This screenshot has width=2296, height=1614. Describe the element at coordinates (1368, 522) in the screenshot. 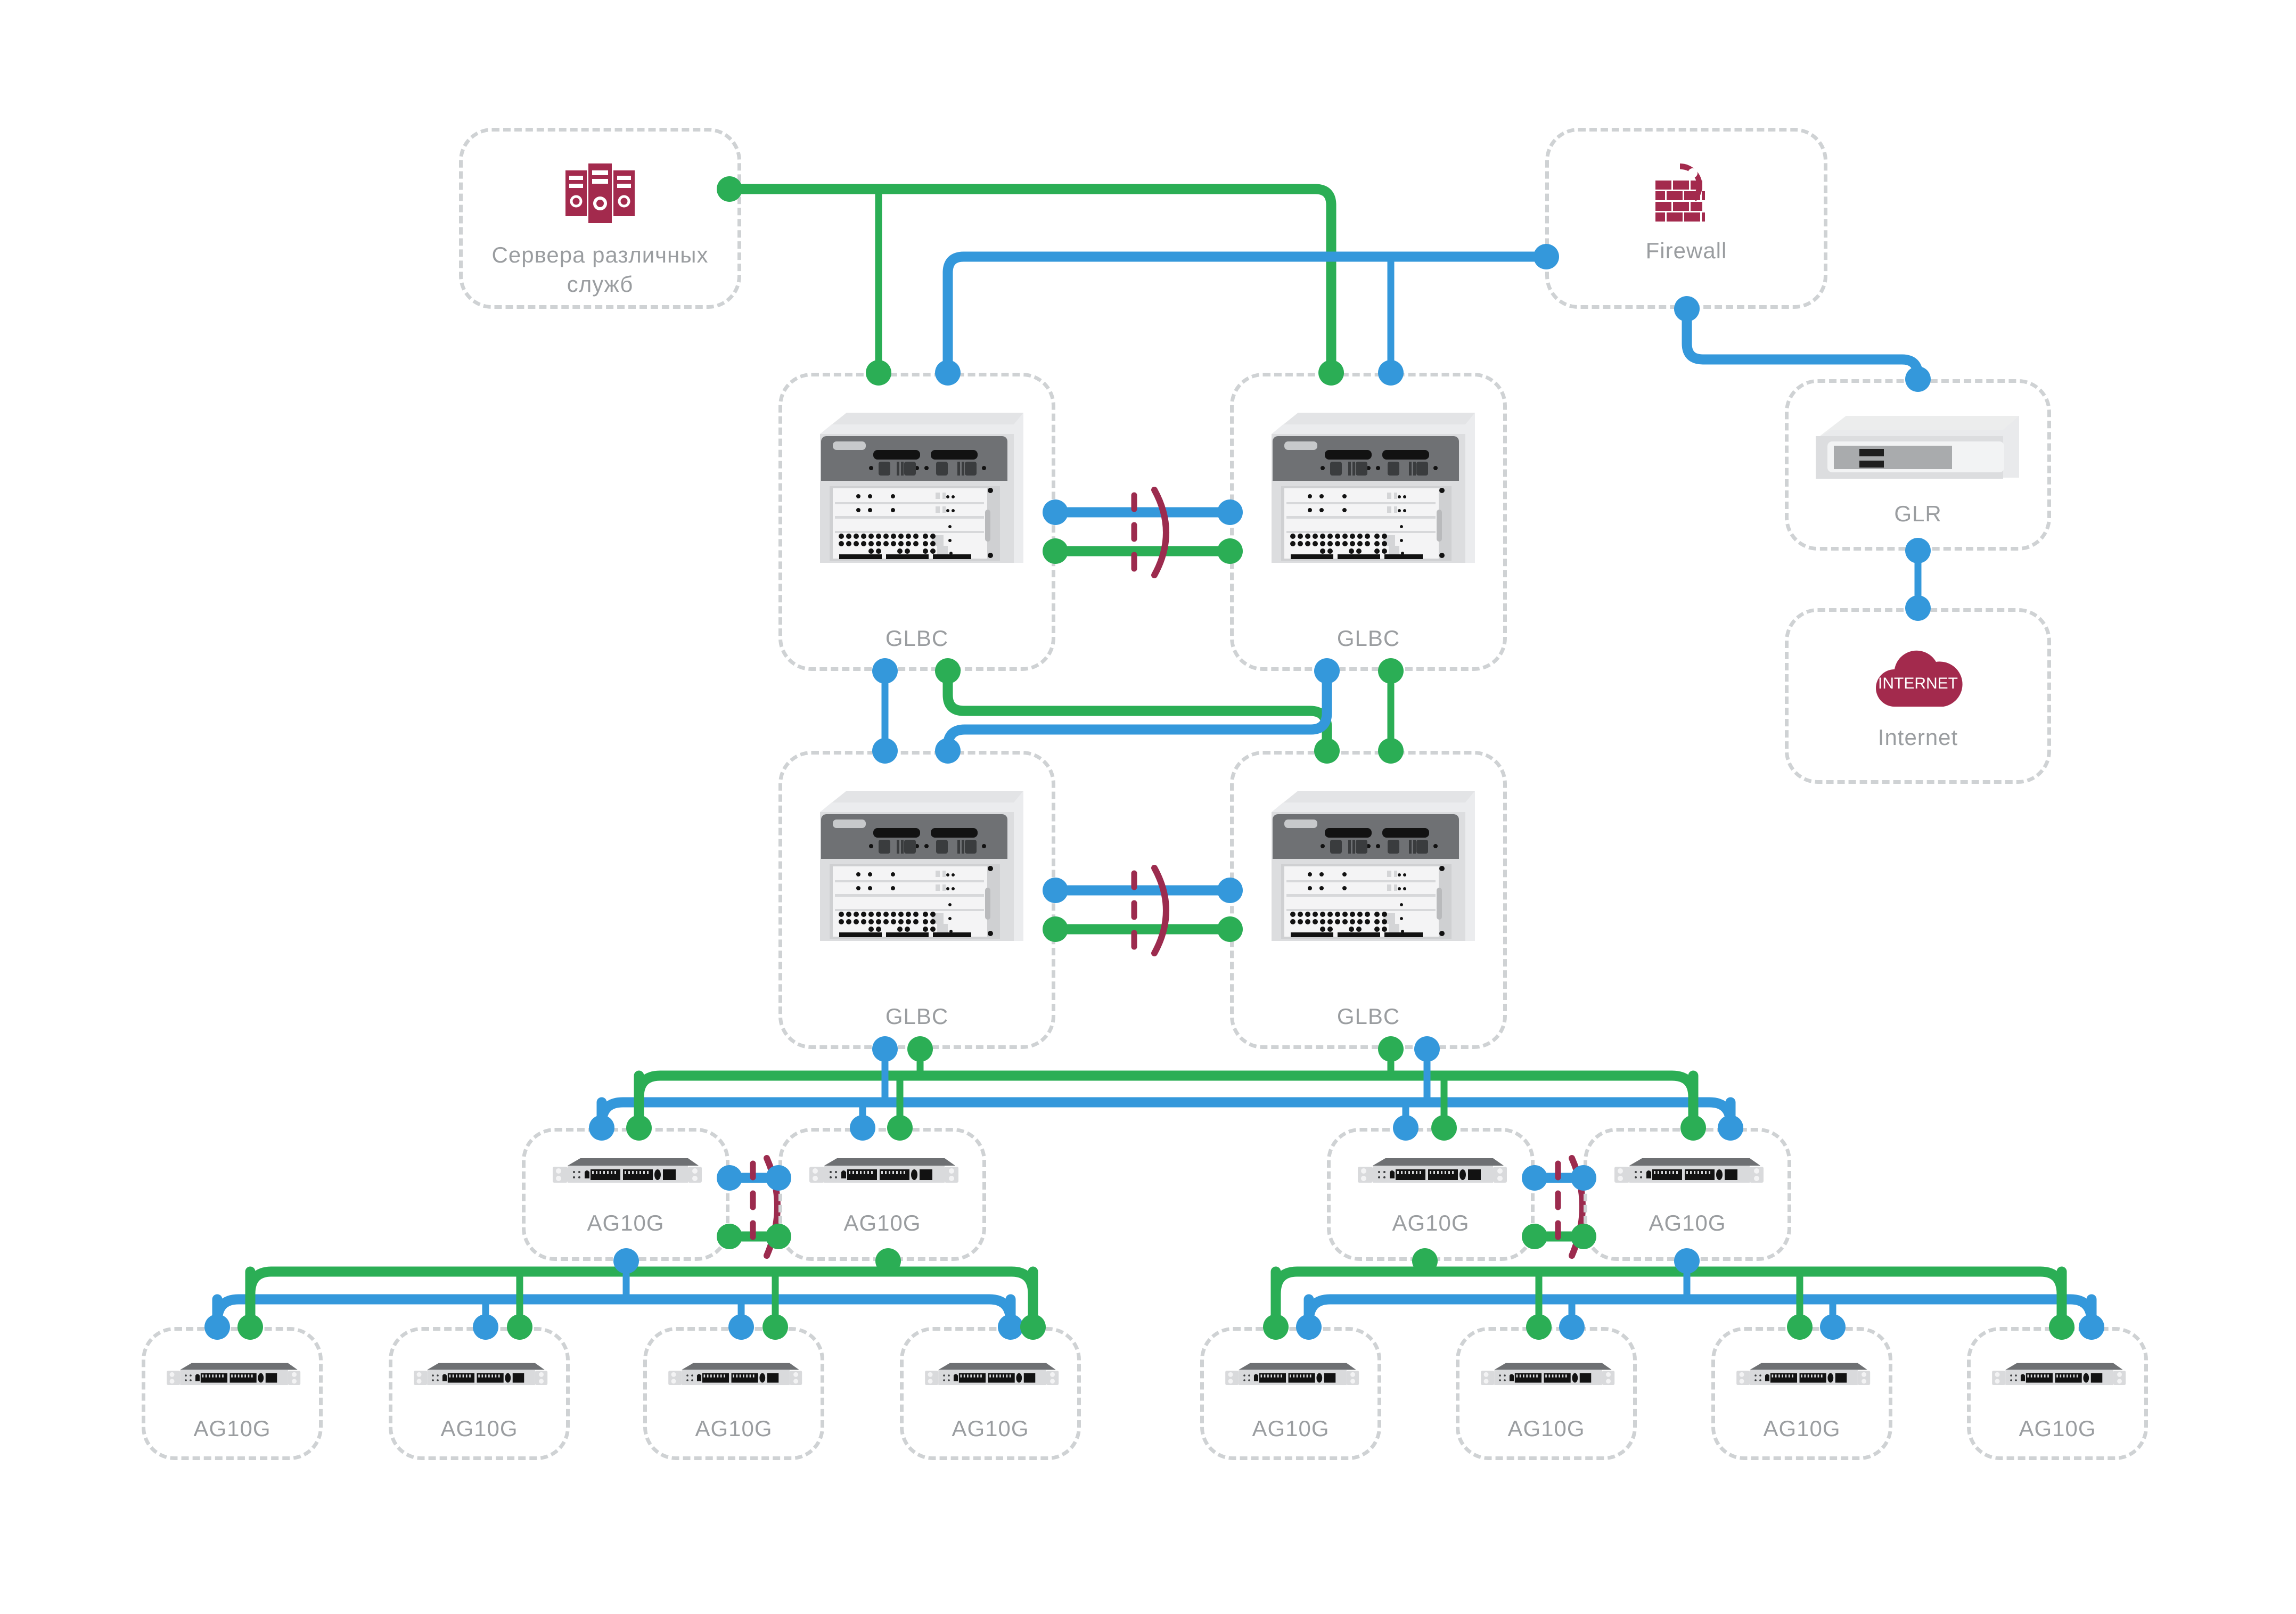

I see `node-glbc-top-right: GLBC` at that location.